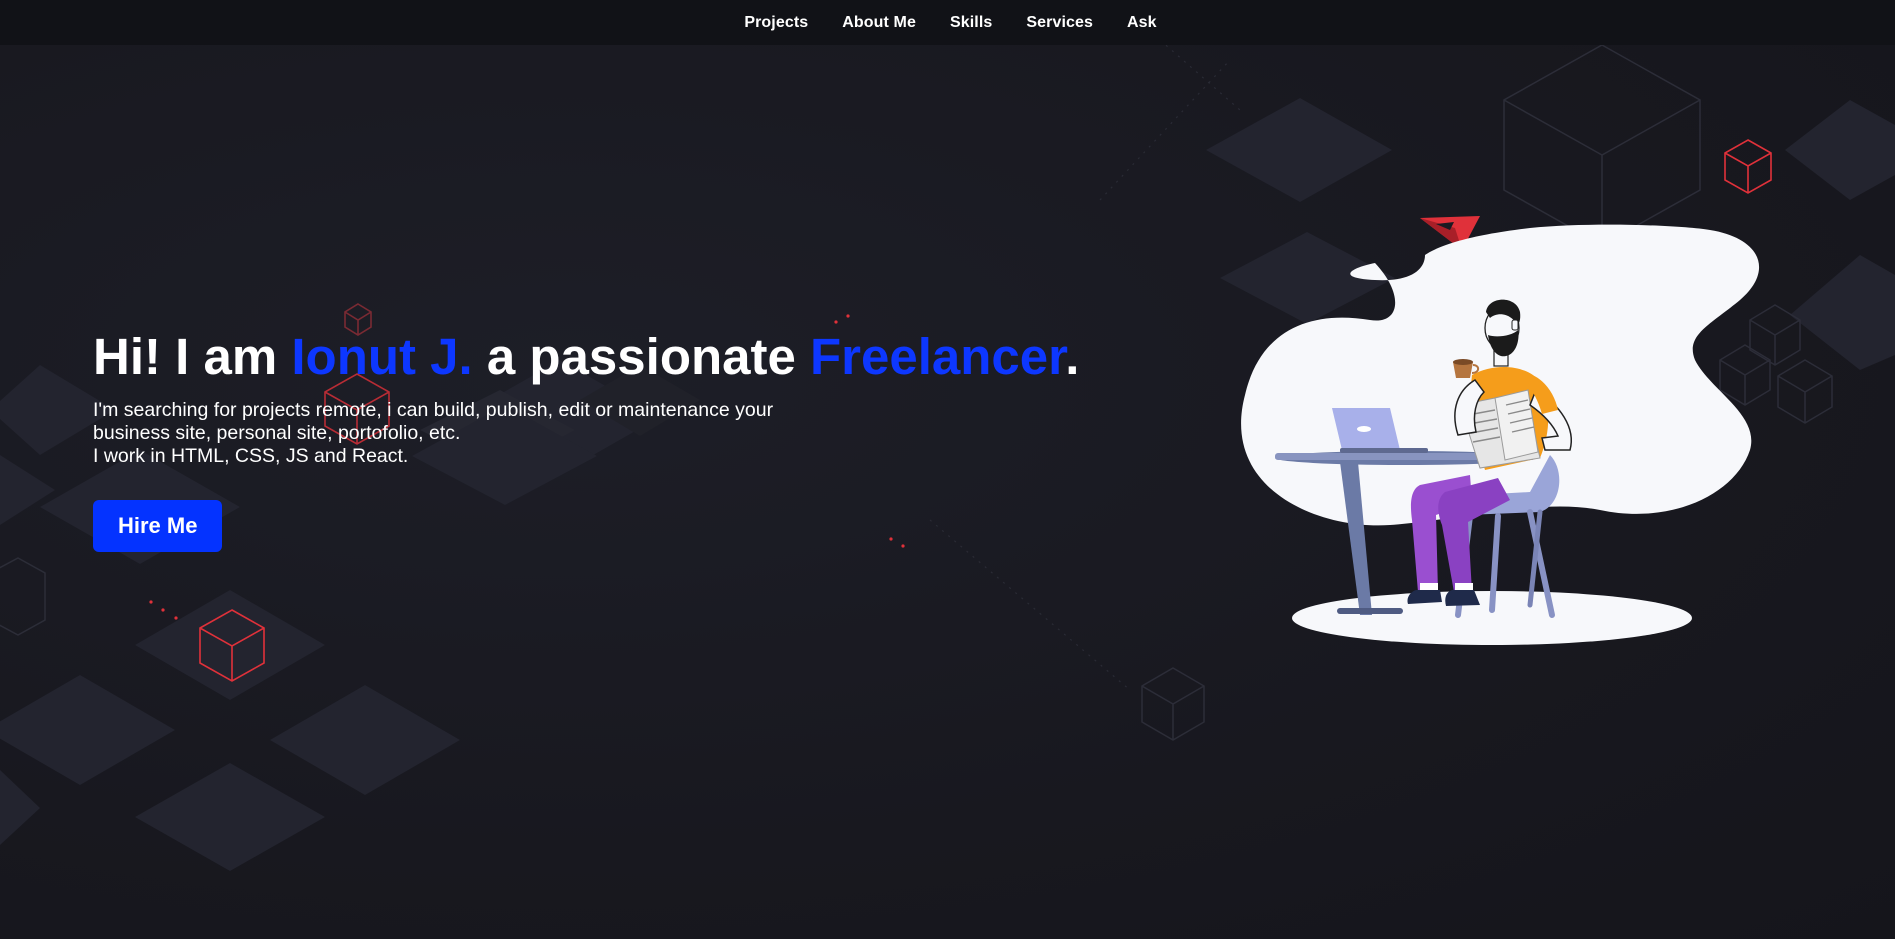 The image size is (1895, 939). What do you see at coordinates (879, 23) in the screenshot?
I see `nav-about-me: About Me` at bounding box center [879, 23].